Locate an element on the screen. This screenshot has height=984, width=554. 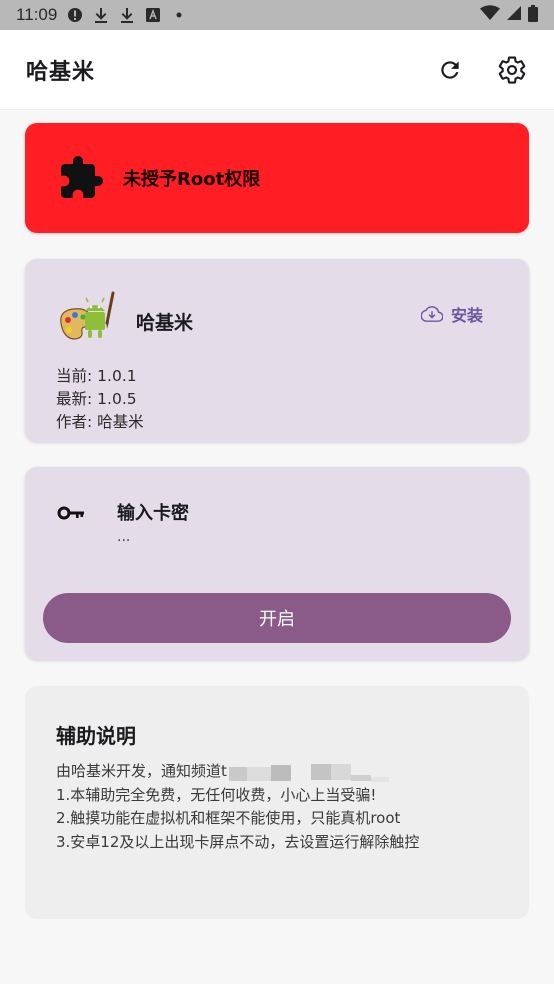
app-bar: 哈基米 is located at coordinates (277, 70).